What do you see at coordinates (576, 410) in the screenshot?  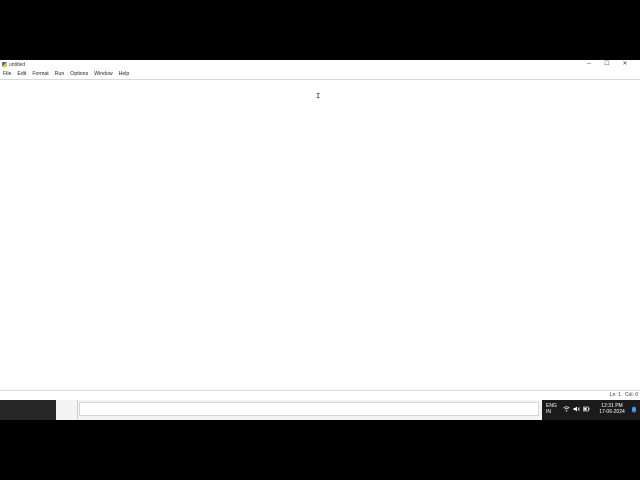 I see `volume-icon` at bounding box center [576, 410].